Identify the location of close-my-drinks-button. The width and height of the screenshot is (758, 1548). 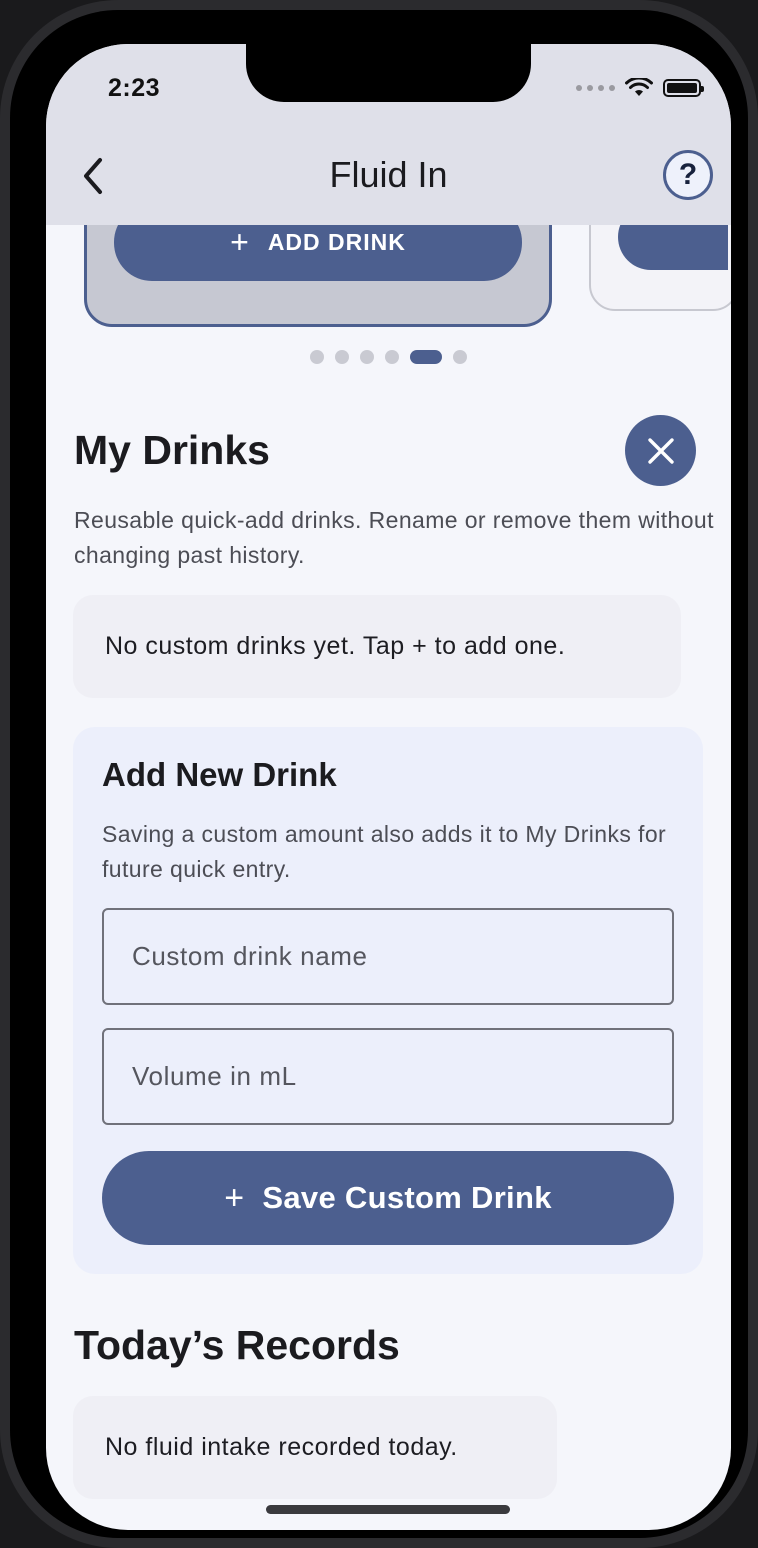
(660, 450).